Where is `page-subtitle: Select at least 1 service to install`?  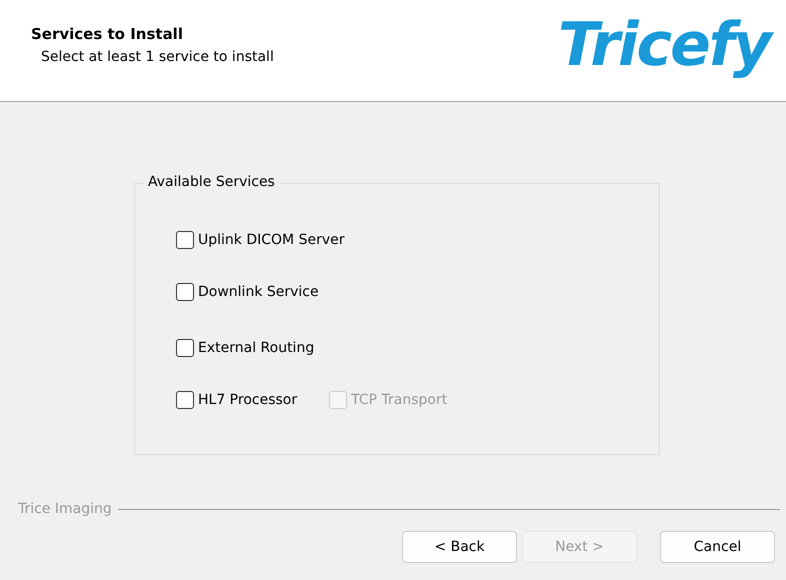 page-subtitle: Select at least 1 service to install is located at coordinates (157, 57).